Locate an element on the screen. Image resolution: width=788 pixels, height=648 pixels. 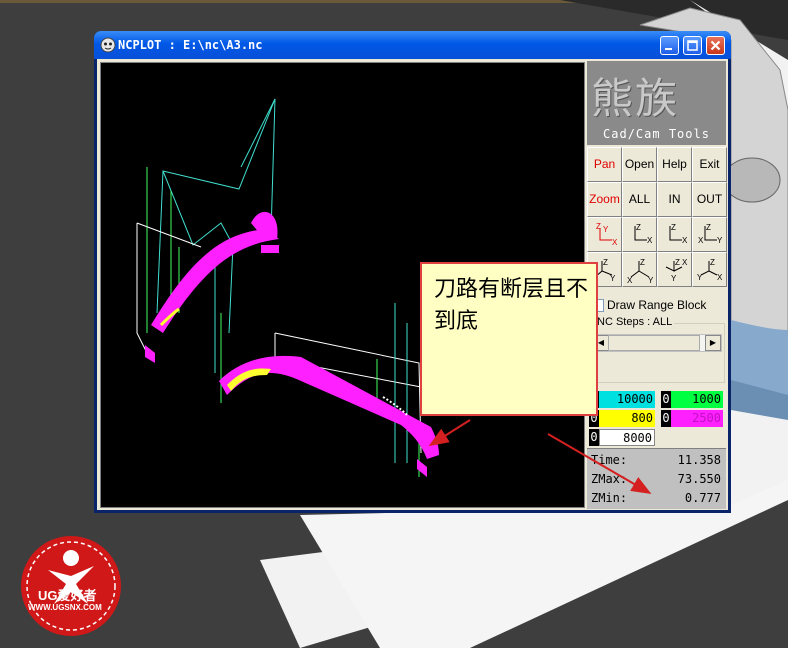
arrow-to-zmin is located at coordinates (599, 464).